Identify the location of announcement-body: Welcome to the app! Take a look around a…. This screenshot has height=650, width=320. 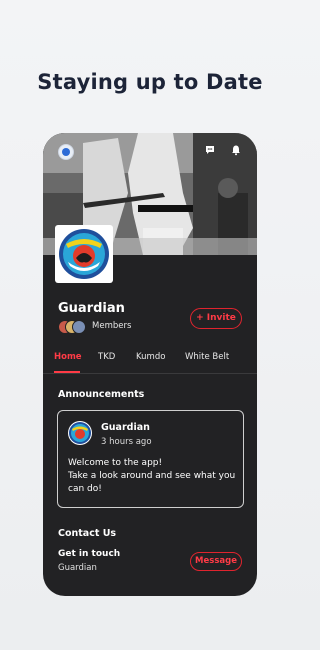
(152, 476).